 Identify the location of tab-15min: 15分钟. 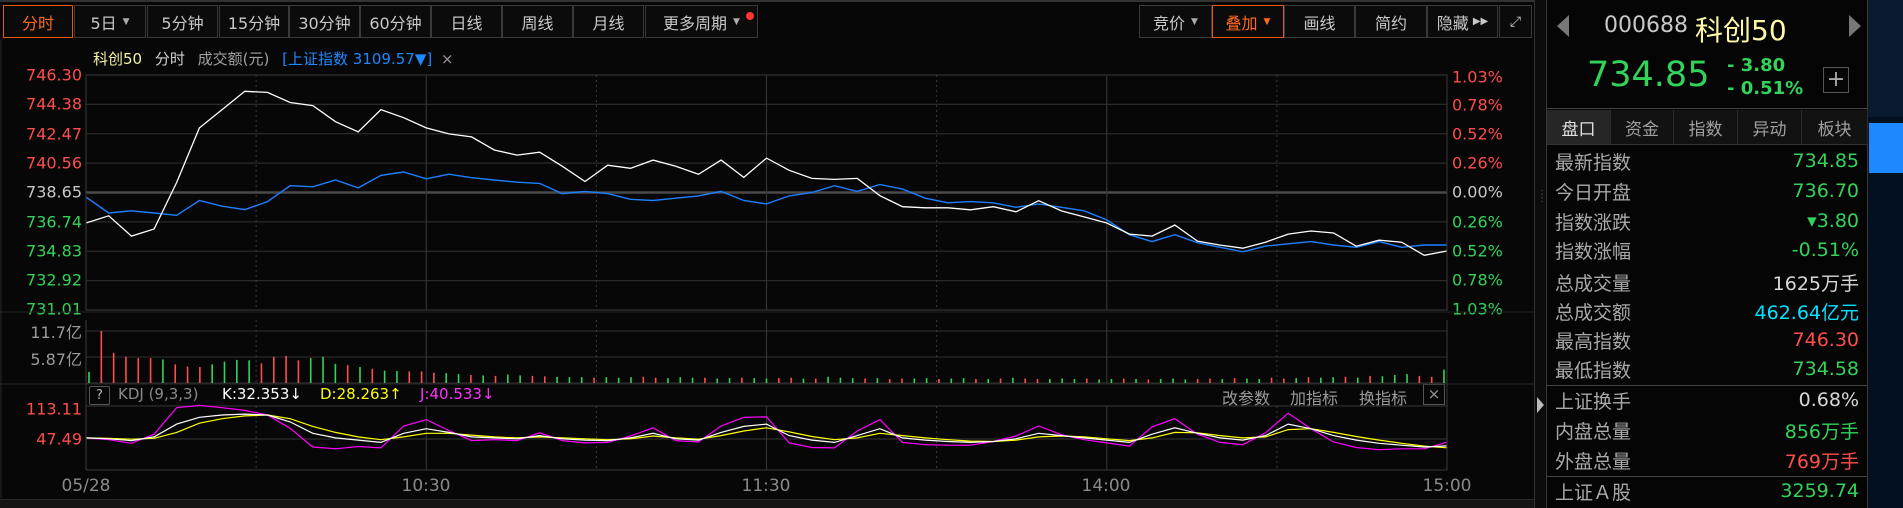
(254, 21).